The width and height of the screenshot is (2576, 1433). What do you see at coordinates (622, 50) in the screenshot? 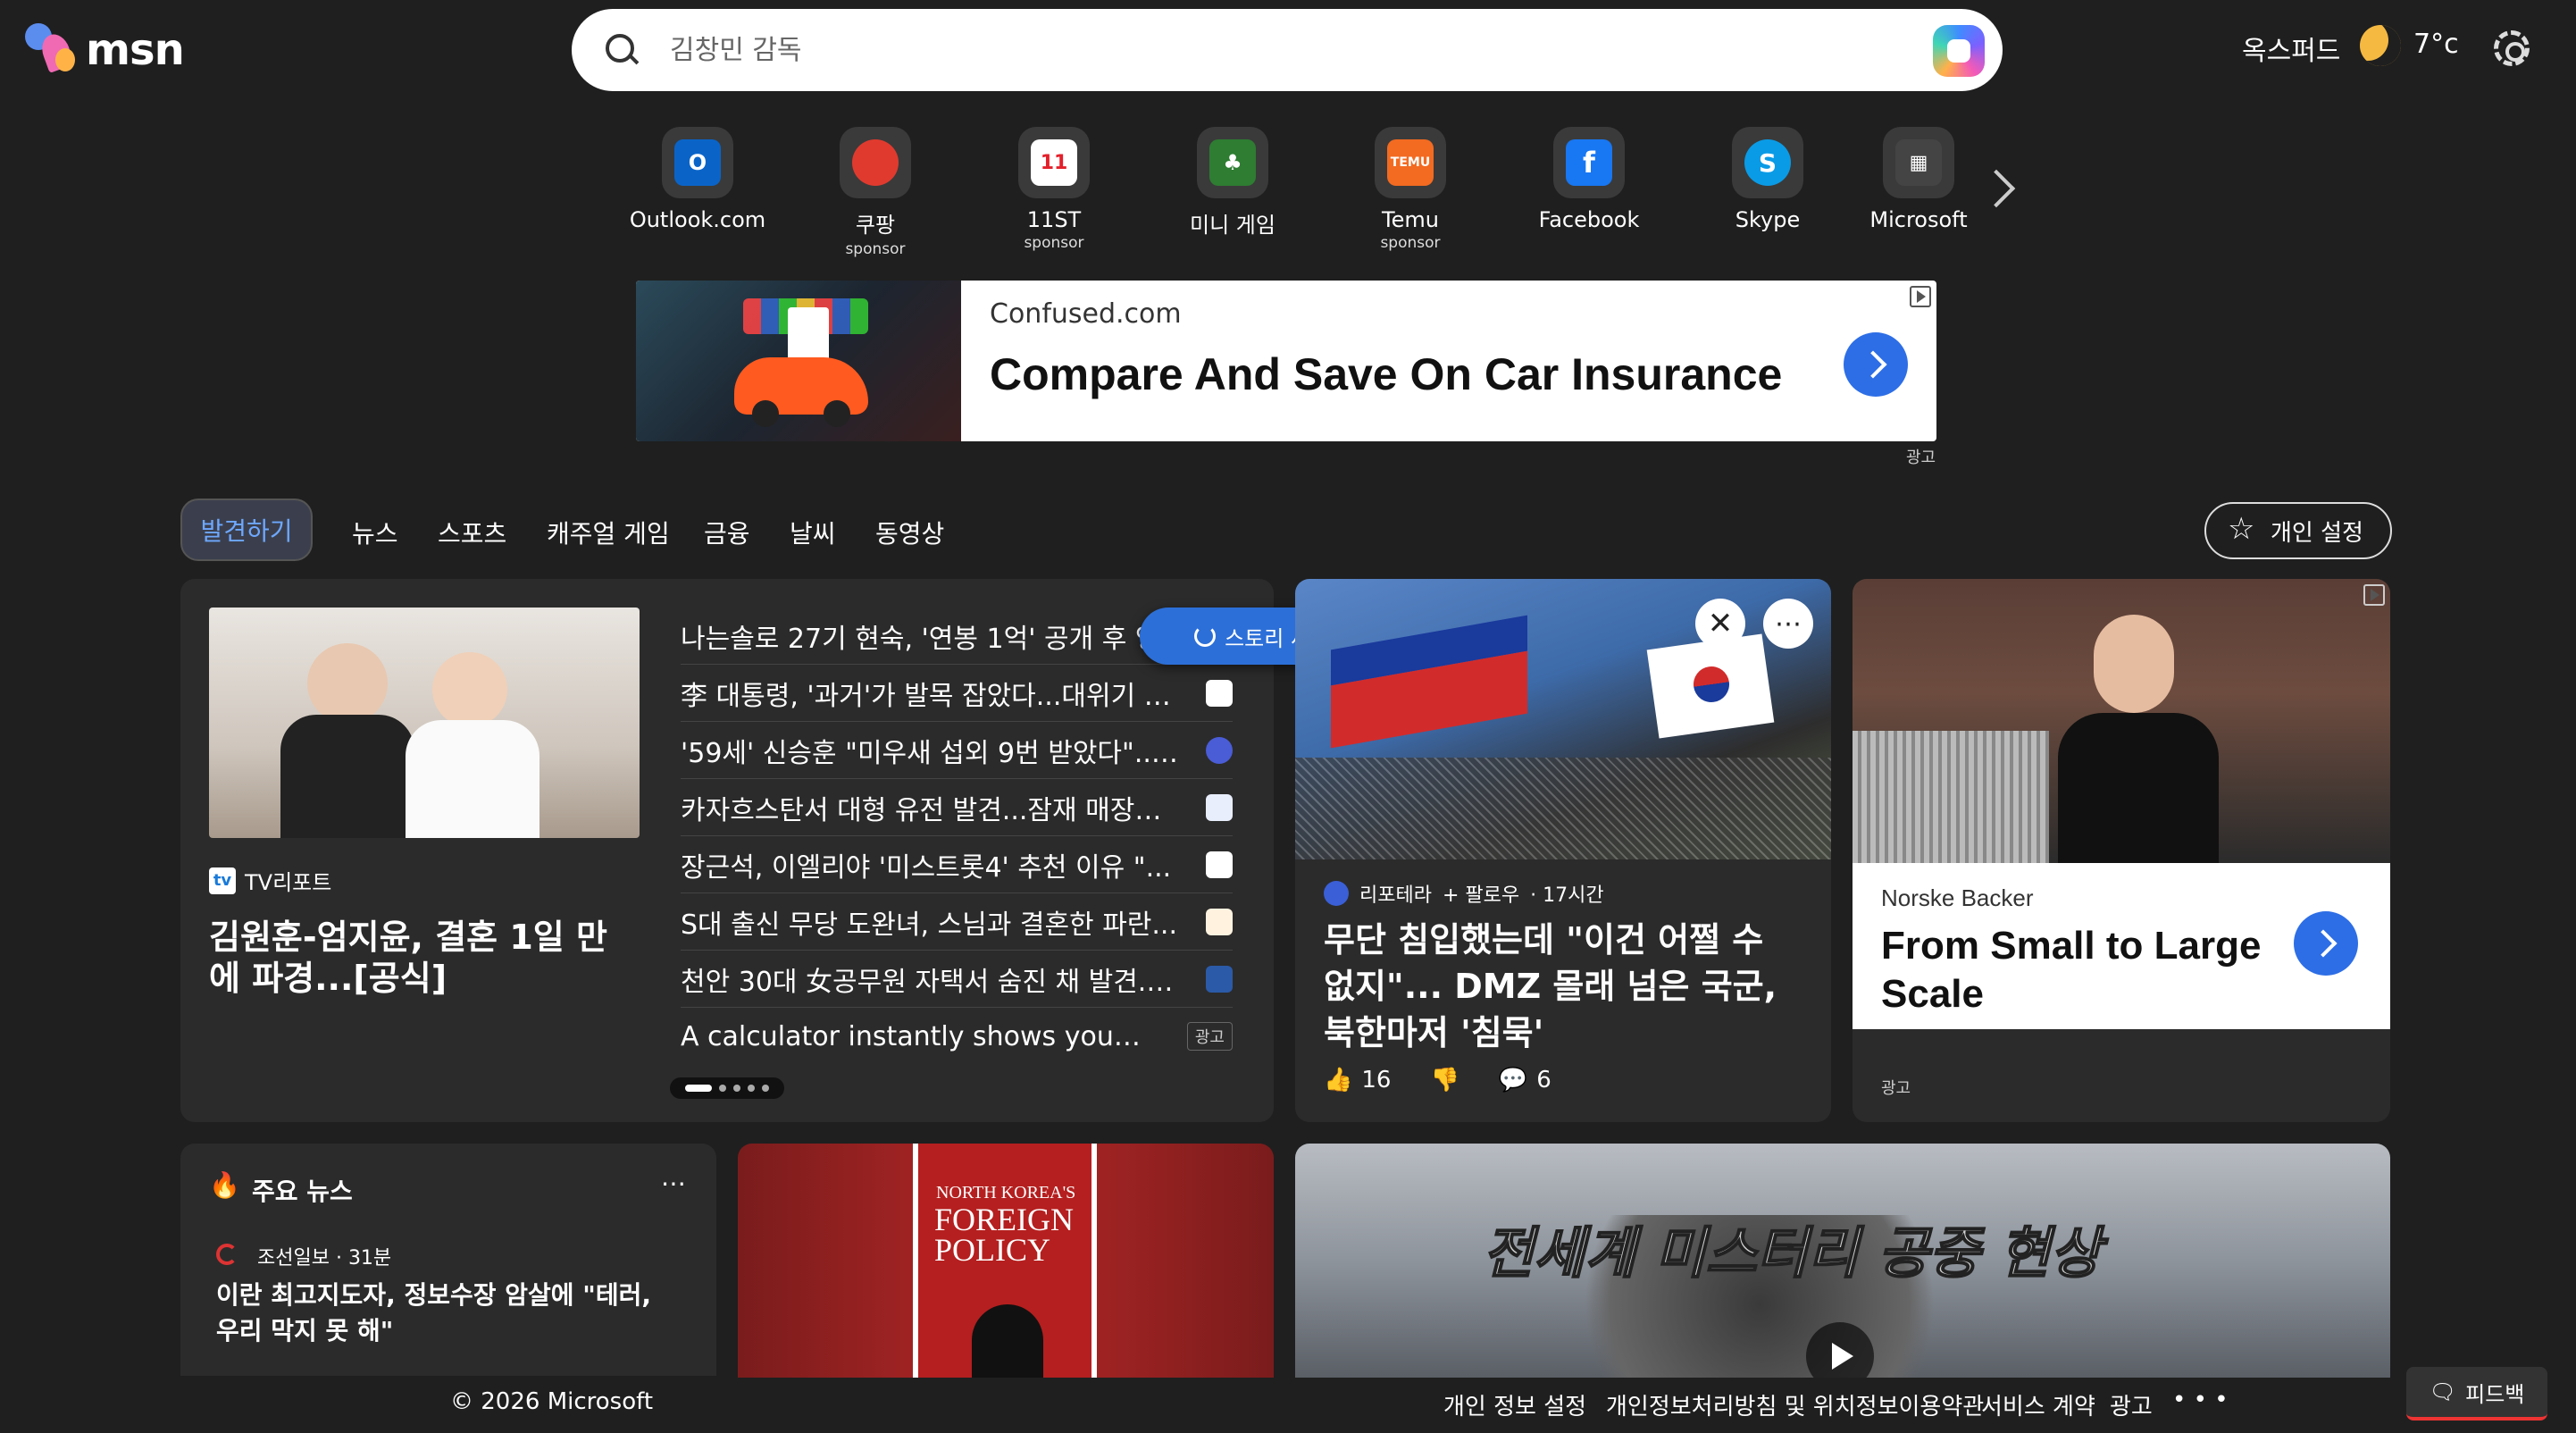
I see `search-icon` at bounding box center [622, 50].